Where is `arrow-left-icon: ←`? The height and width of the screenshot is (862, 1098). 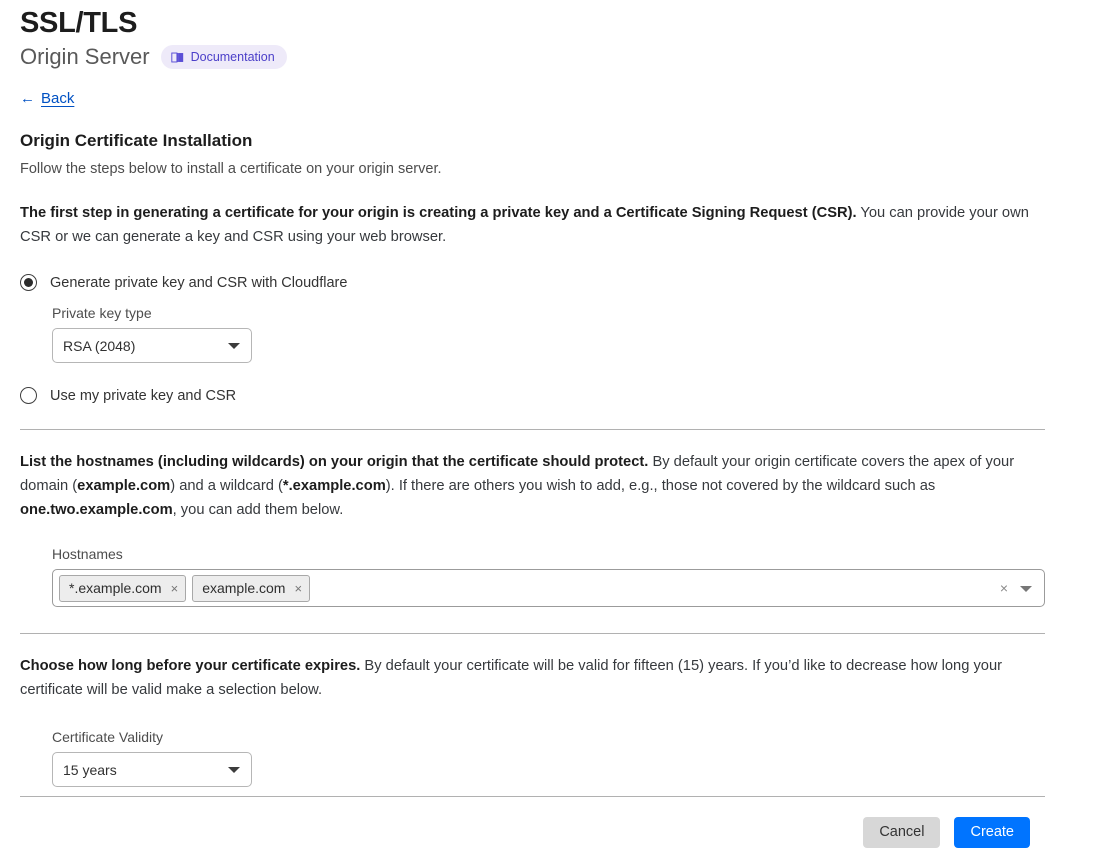 arrow-left-icon: ← is located at coordinates (27, 98).